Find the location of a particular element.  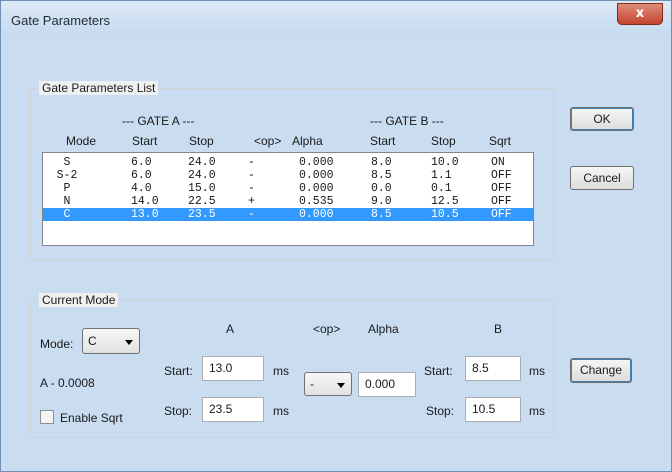

a-stop-input: 23.5 is located at coordinates (233, 409).